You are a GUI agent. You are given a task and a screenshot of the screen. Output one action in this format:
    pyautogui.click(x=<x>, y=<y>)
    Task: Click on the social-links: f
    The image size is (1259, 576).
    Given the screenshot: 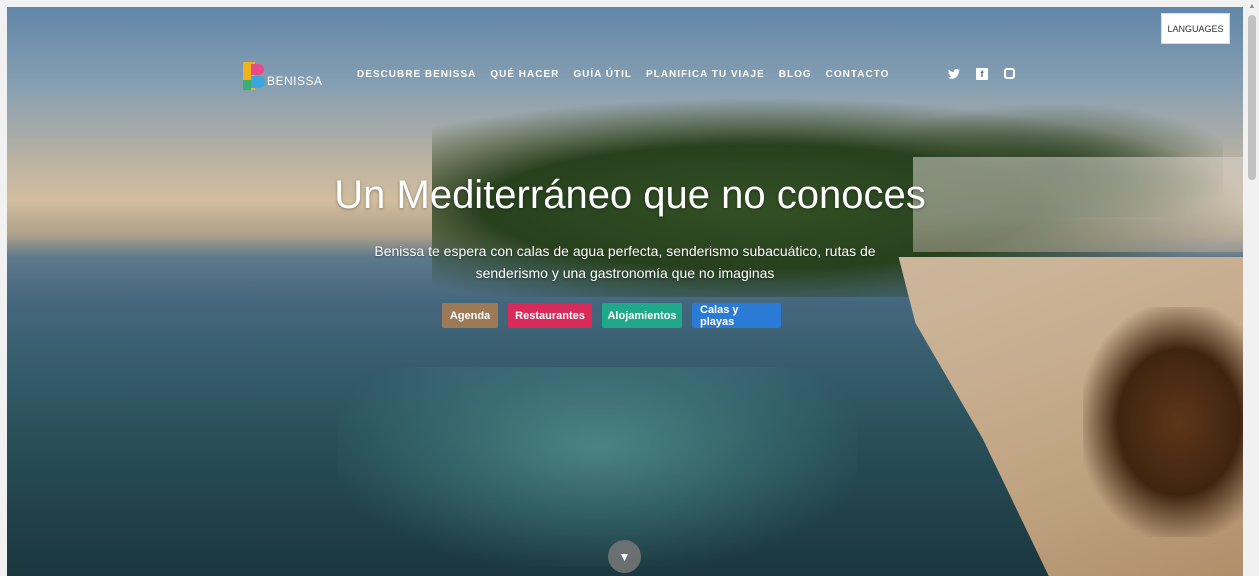 What is the action you would take?
    pyautogui.click(x=981, y=74)
    